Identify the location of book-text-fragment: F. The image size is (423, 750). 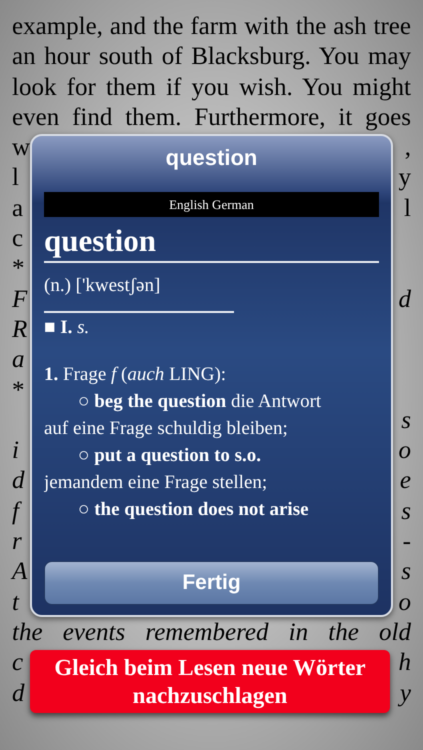
(20, 299).